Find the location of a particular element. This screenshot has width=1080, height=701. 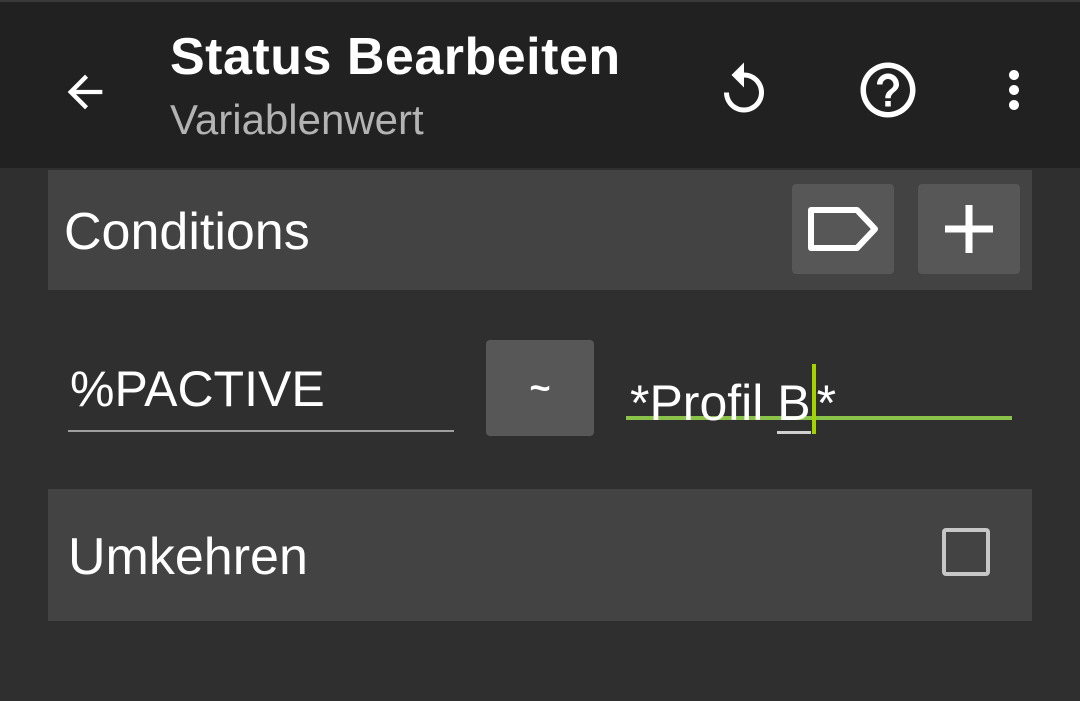

more-vert-icon is located at coordinates (1014, 90).